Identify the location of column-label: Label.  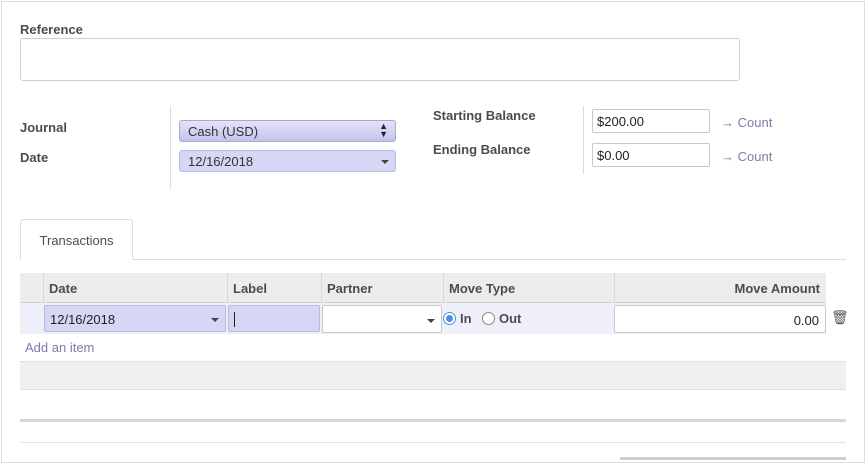
(274, 288).